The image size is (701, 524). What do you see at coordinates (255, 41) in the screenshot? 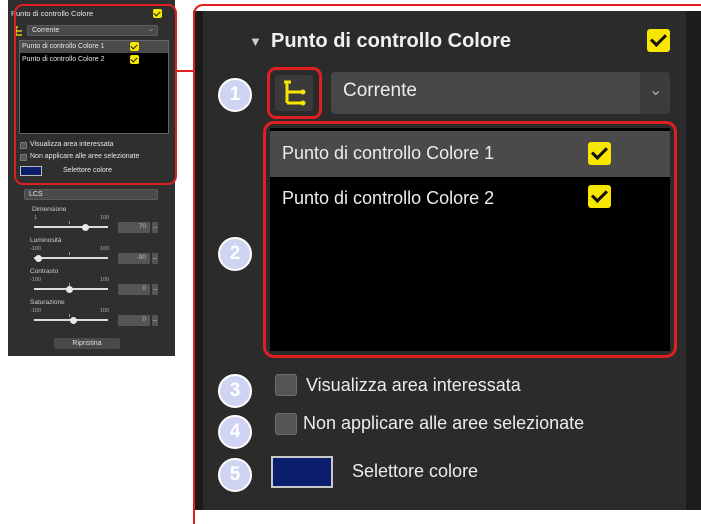
I see `collapse-triangle-icon: ▼` at bounding box center [255, 41].